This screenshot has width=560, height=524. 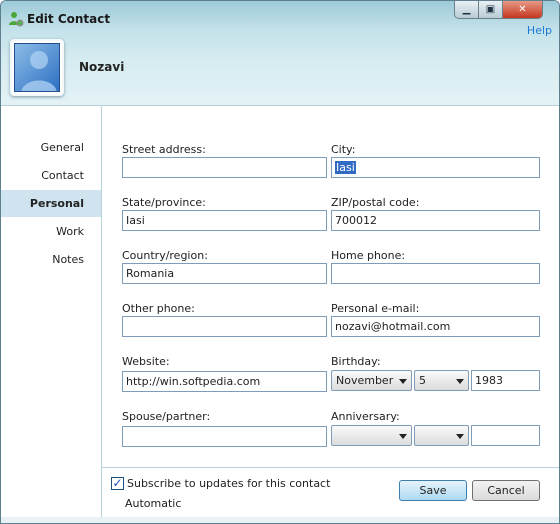 I want to click on email-input: nozavi@hotmail.com, so click(x=435, y=326).